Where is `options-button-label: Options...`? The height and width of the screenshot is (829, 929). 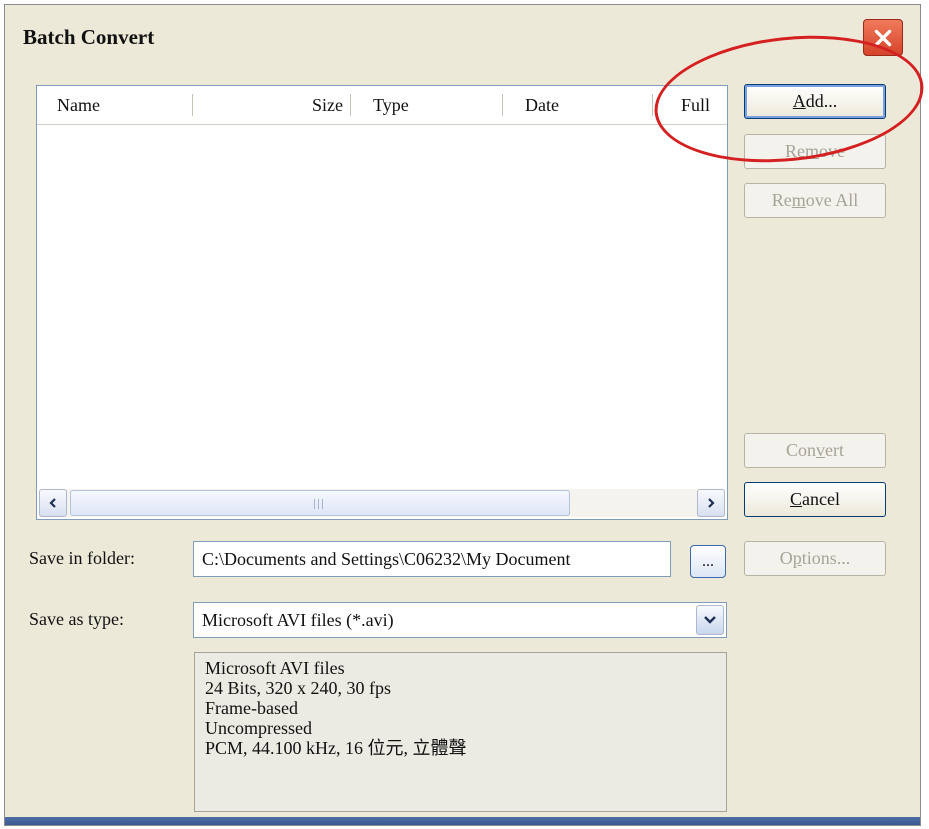
options-button-label: Options... is located at coordinates (815, 558).